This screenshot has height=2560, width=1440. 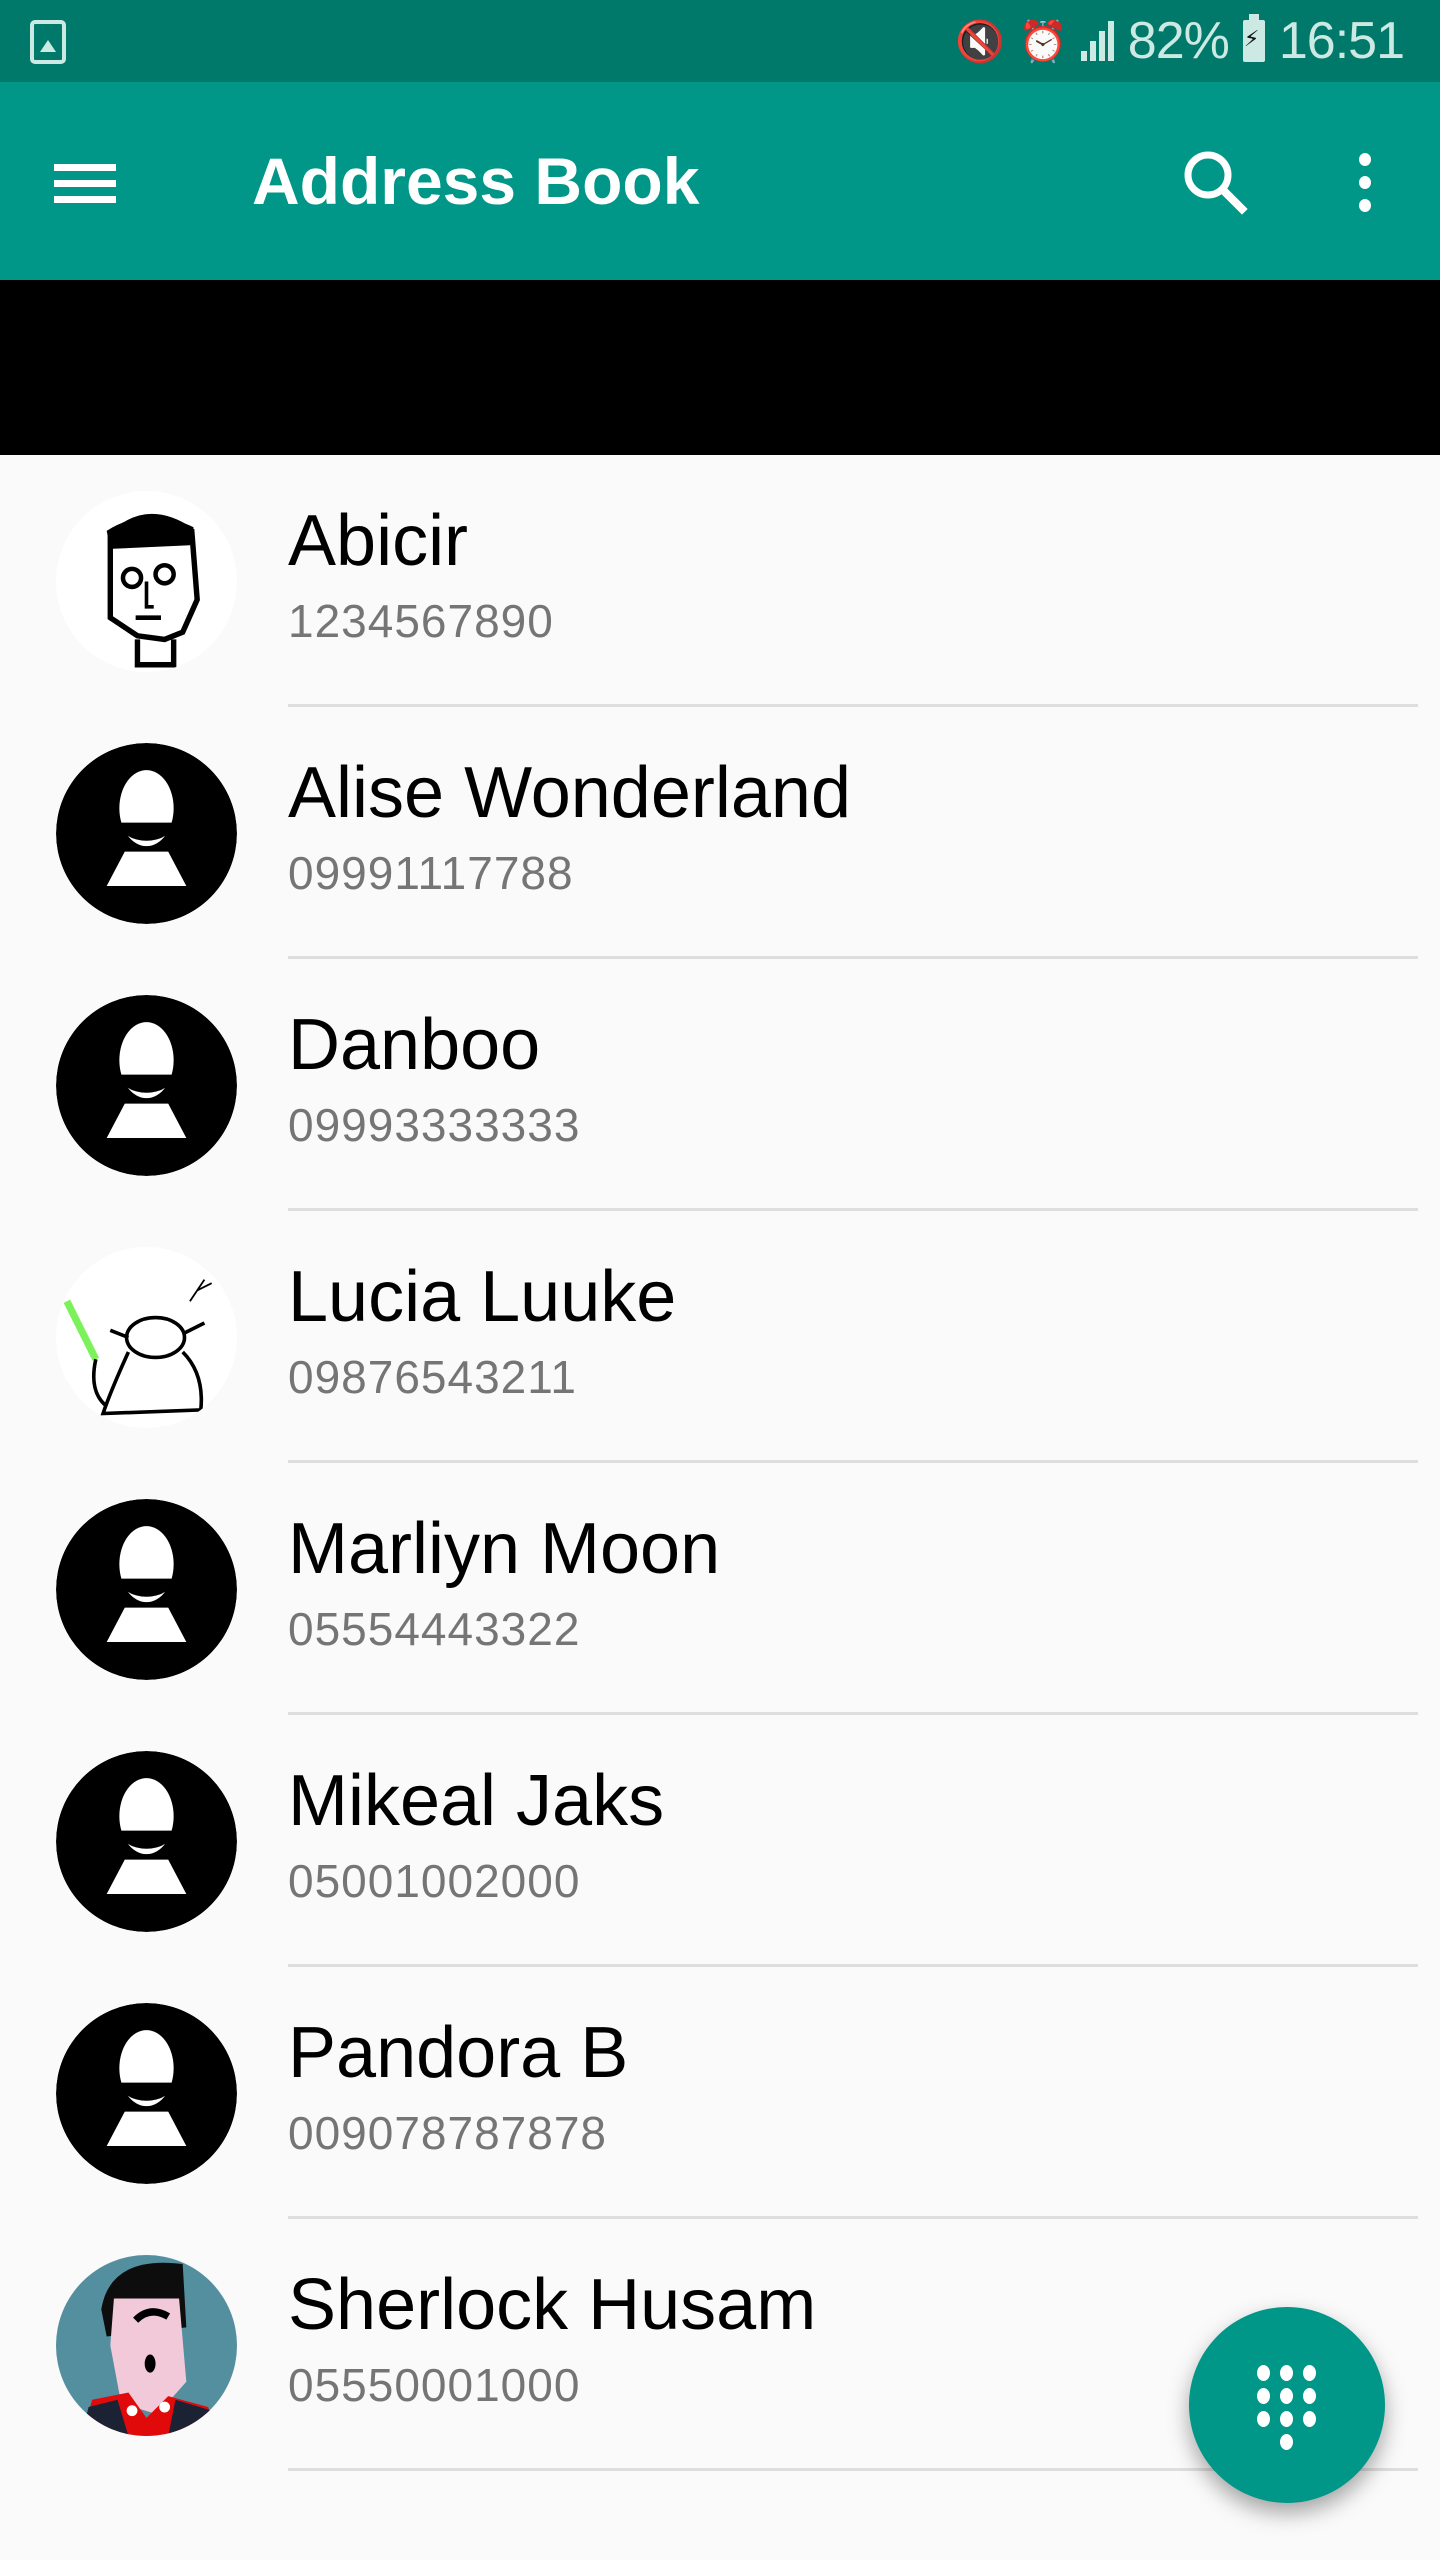 What do you see at coordinates (414, 1045) in the screenshot?
I see `contact-name: Danboo` at bounding box center [414, 1045].